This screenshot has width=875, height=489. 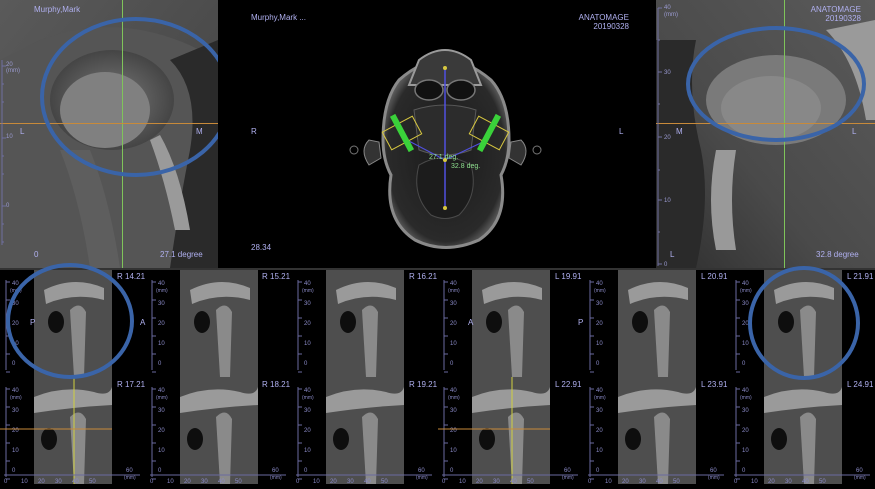 I want to click on orientation-left: R, so click(x=254, y=131).